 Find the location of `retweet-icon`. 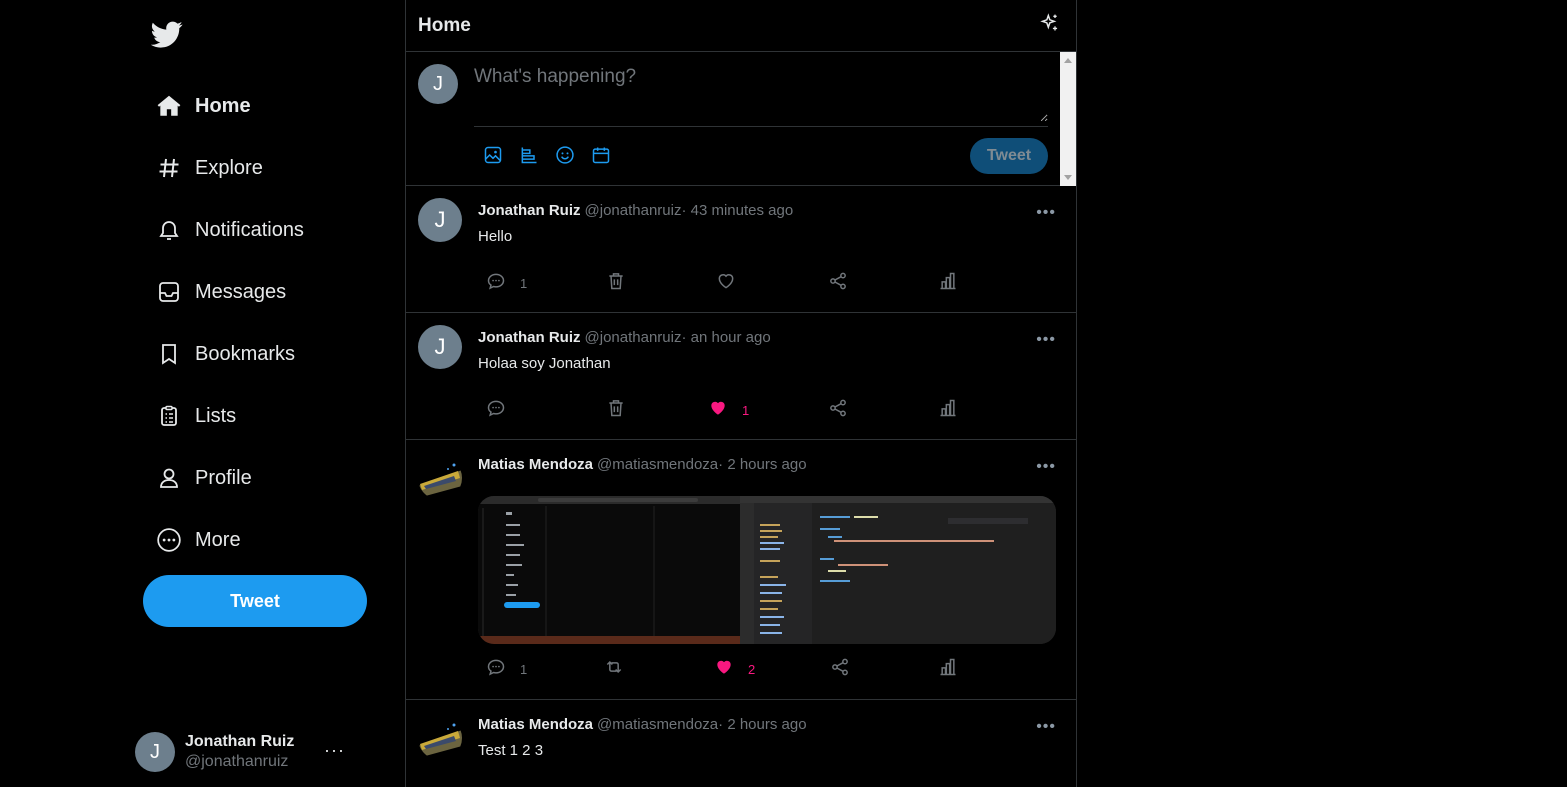

retweet-icon is located at coordinates (614, 669).